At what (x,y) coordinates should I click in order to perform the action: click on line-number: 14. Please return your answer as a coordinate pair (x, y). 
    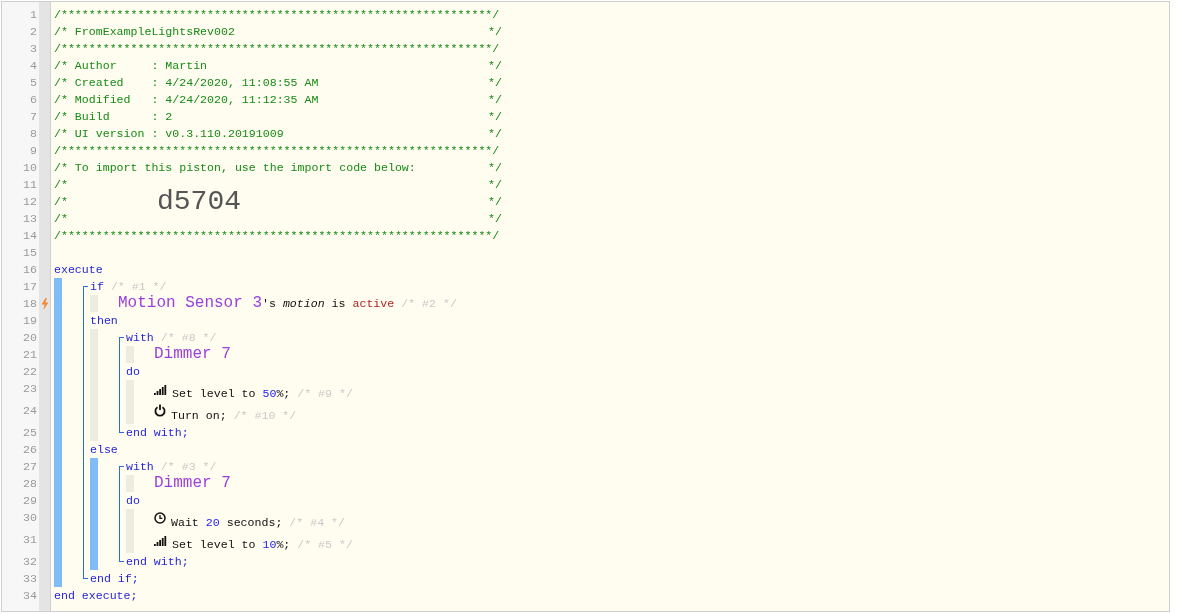
    Looking at the image, I should click on (29, 236).